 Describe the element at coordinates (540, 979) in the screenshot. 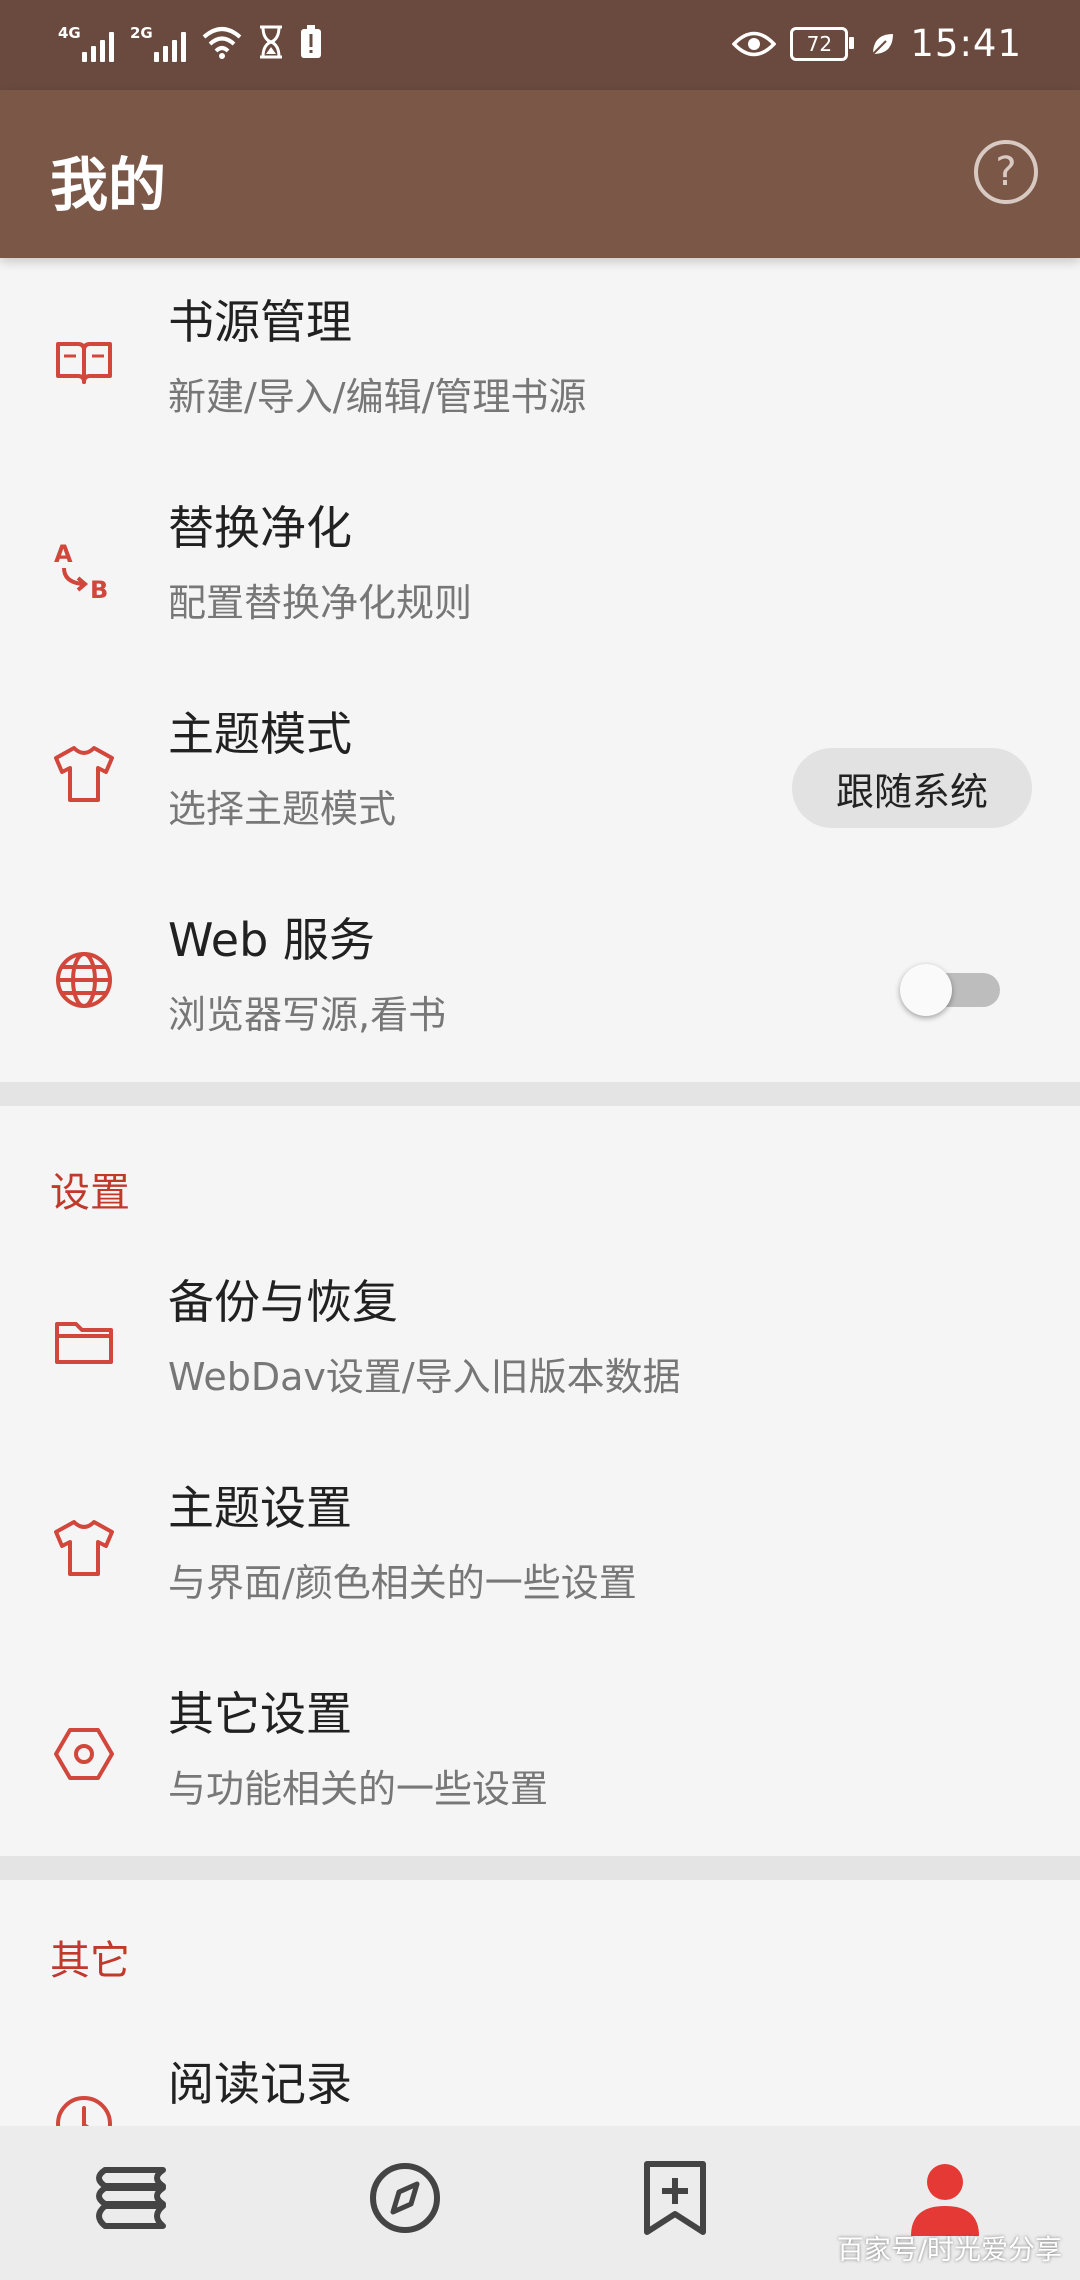

I see `web-service-item: Web 服务 浏览器写源,看书` at that location.